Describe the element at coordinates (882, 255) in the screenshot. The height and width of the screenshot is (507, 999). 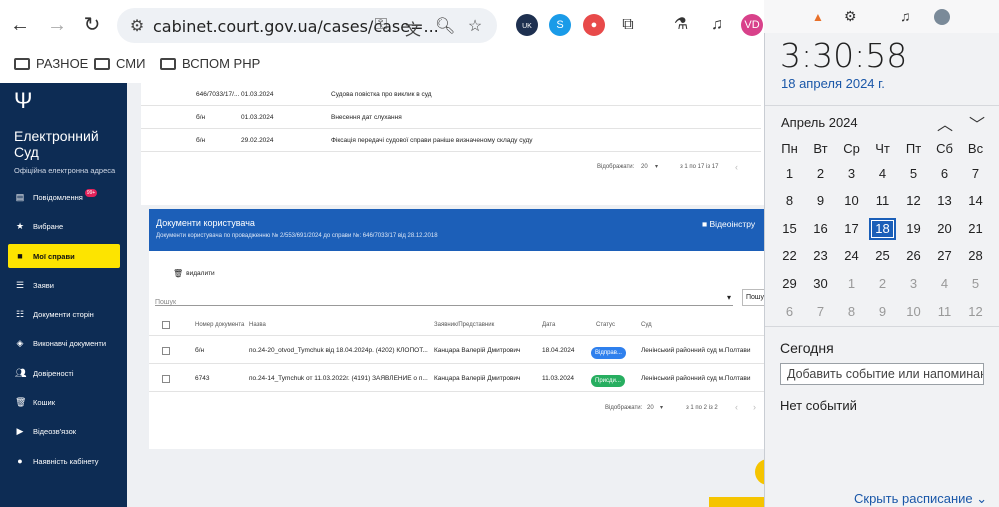
I see `calendar-day: 25` at that location.